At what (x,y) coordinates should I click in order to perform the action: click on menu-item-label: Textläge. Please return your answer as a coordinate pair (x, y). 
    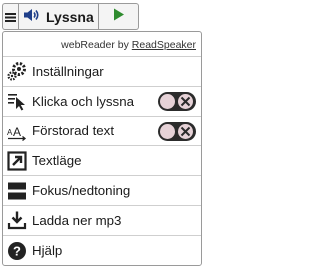
    Looking at the image, I should click on (57, 161).